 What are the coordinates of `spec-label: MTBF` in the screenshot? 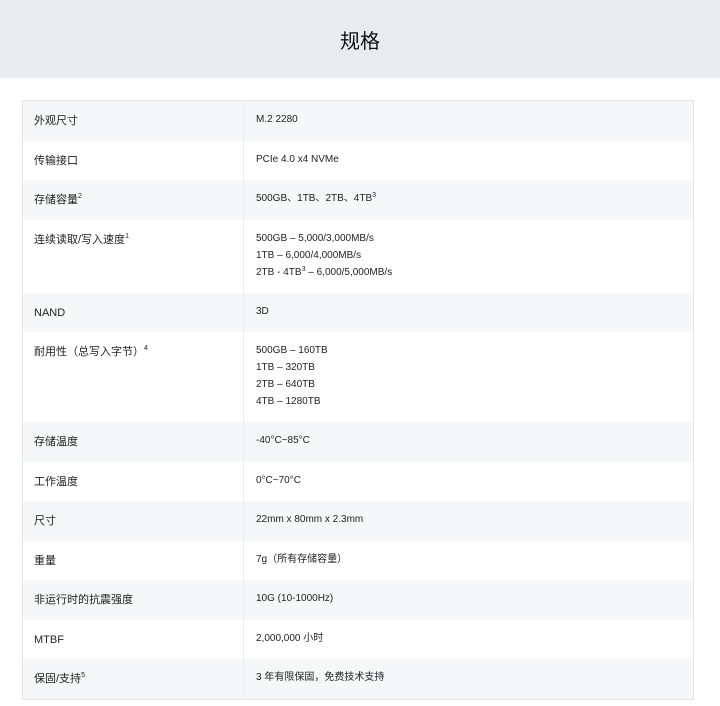 It's located at (133, 639).